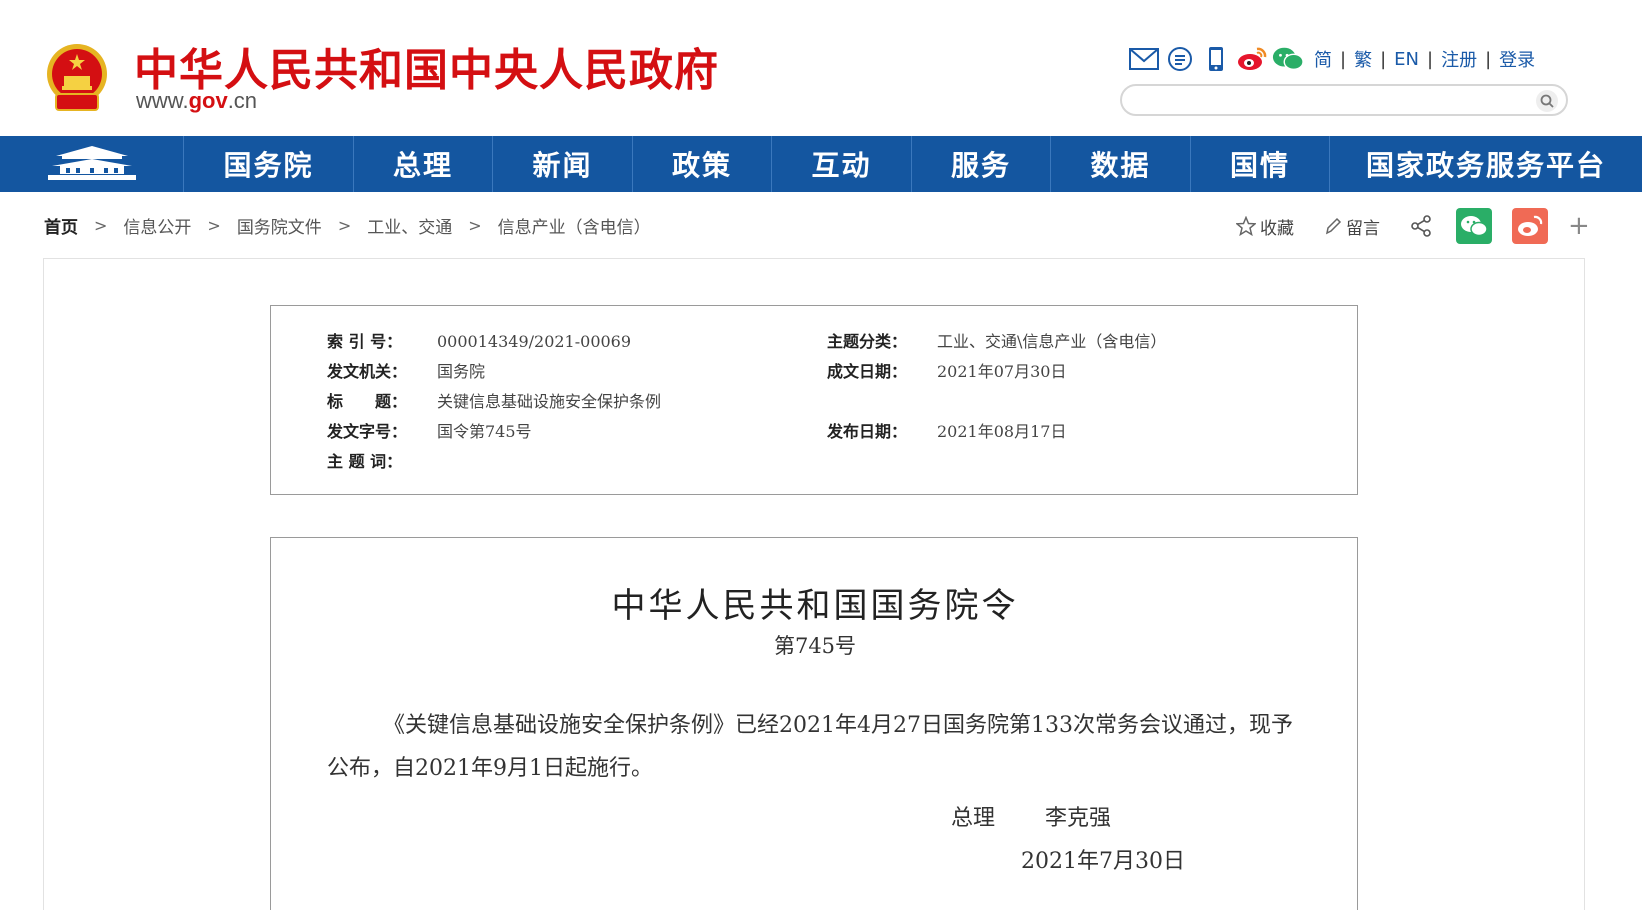 The image size is (1642, 910). I want to click on meta-topic-value: 工业、交通\信息产业（含电信）, so click(1052, 341).